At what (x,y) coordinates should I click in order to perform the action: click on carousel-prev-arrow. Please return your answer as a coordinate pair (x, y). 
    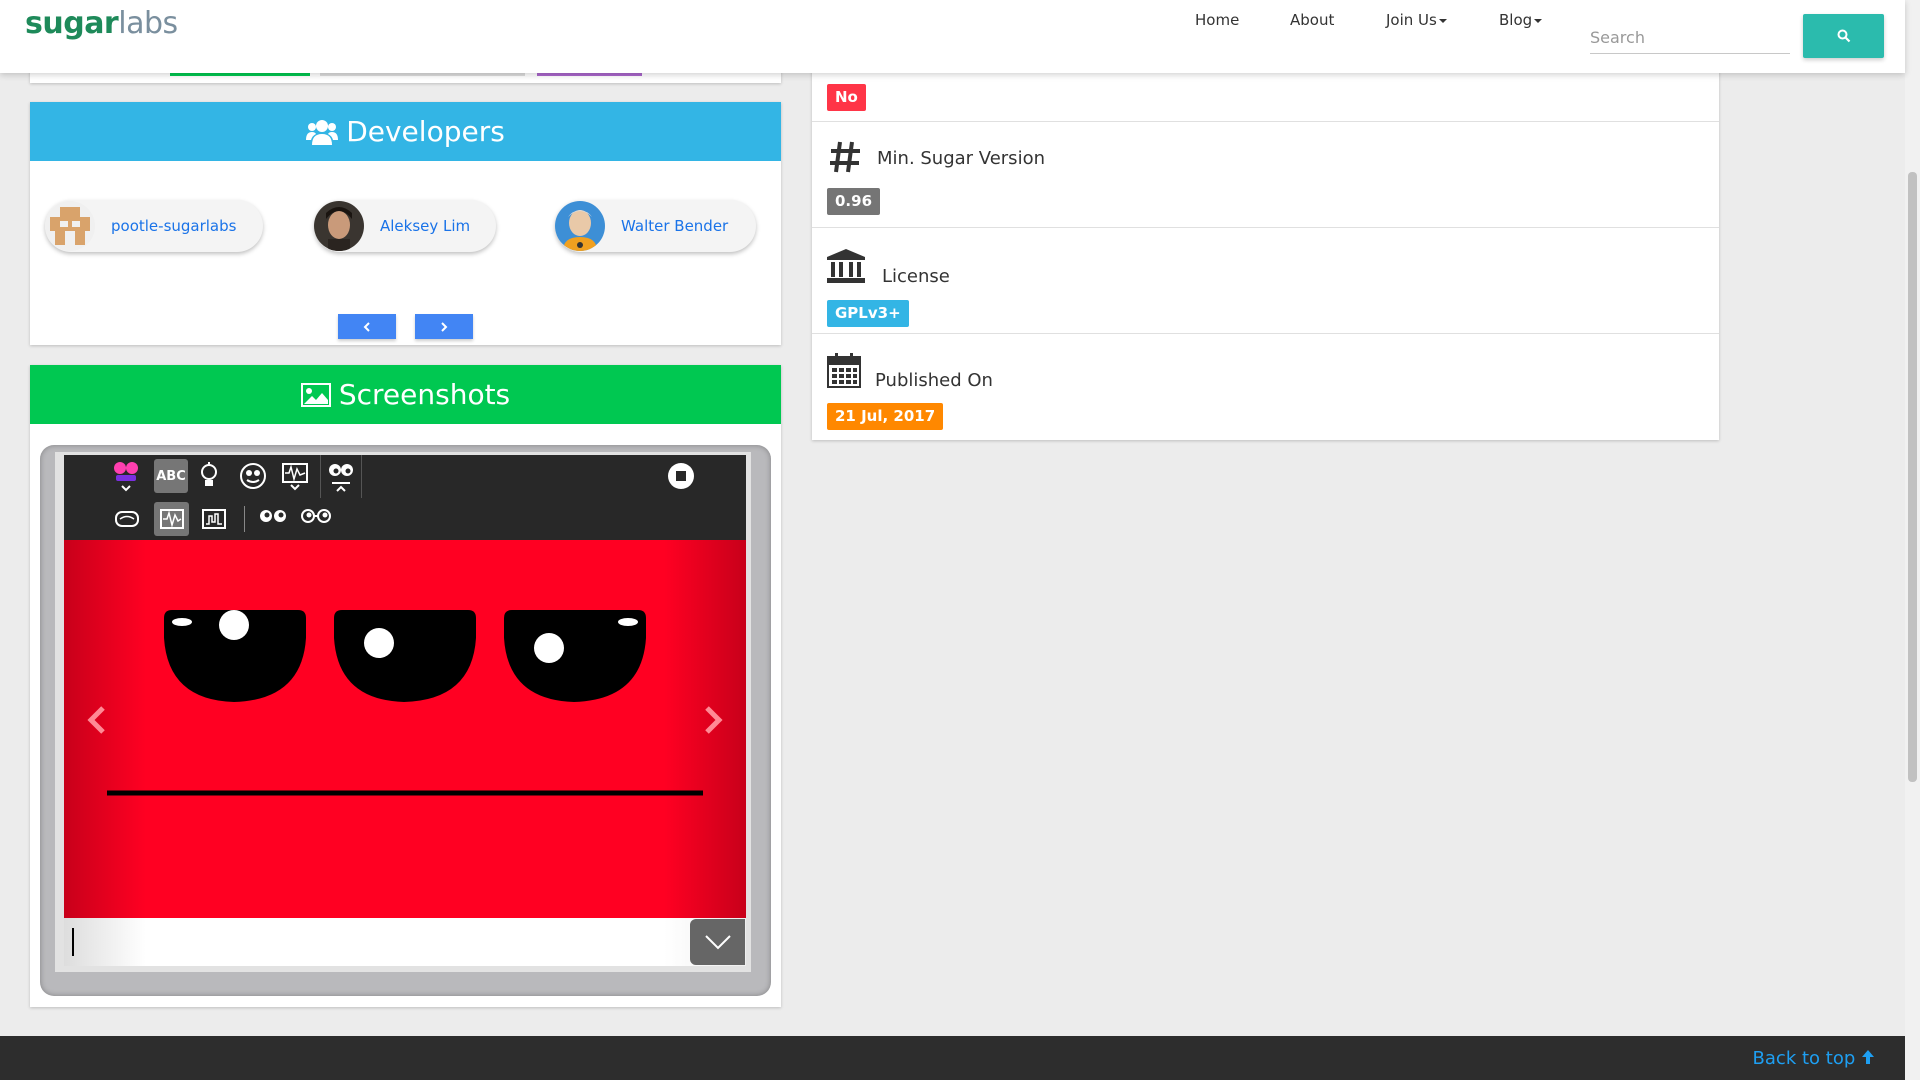
    Looking at the image, I should click on (97, 722).